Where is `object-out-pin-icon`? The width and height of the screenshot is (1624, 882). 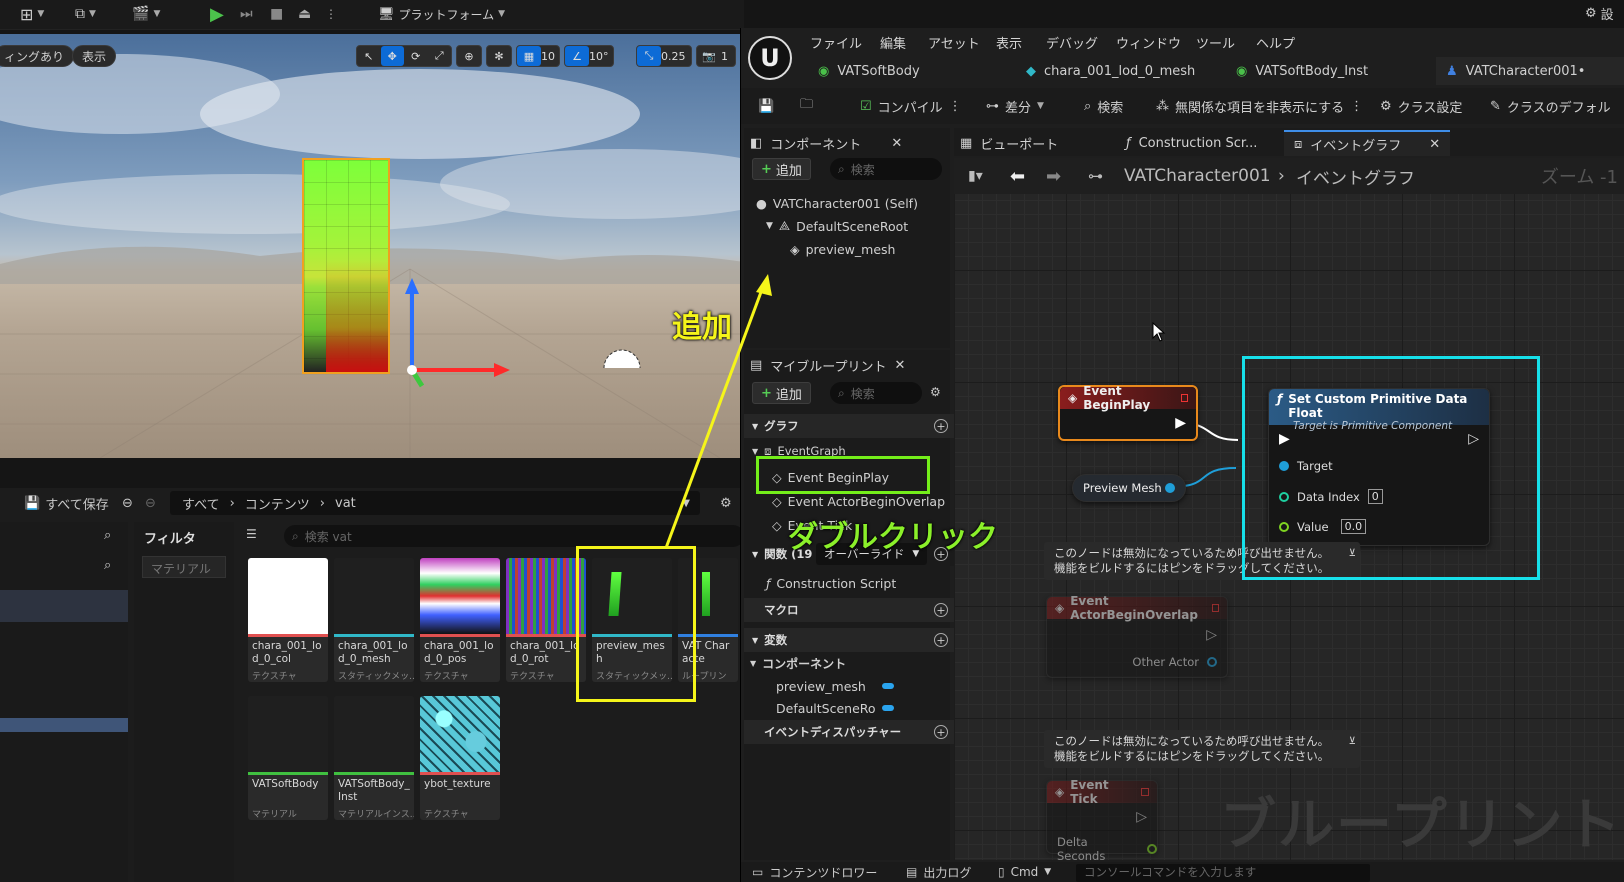
object-out-pin-icon is located at coordinates (1170, 488).